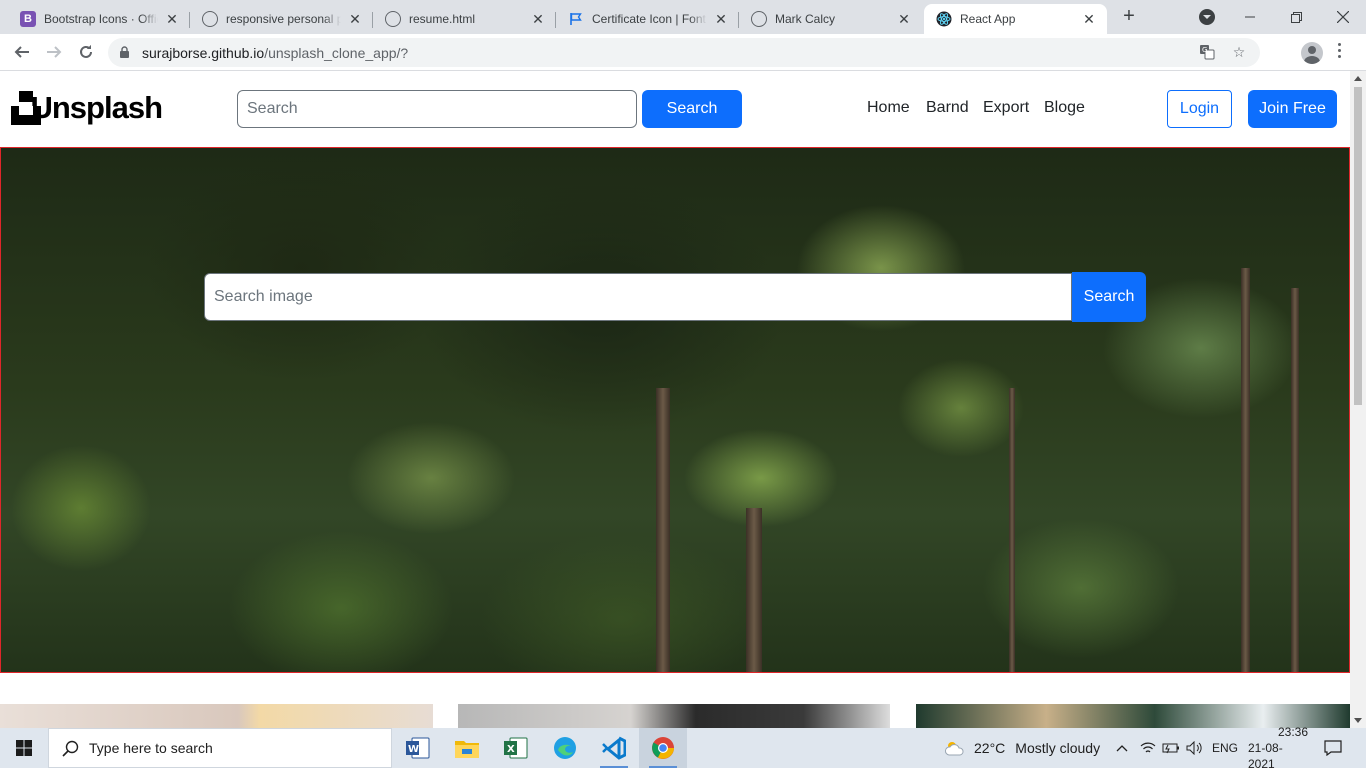  I want to click on nav-link-home: Home, so click(888, 108).